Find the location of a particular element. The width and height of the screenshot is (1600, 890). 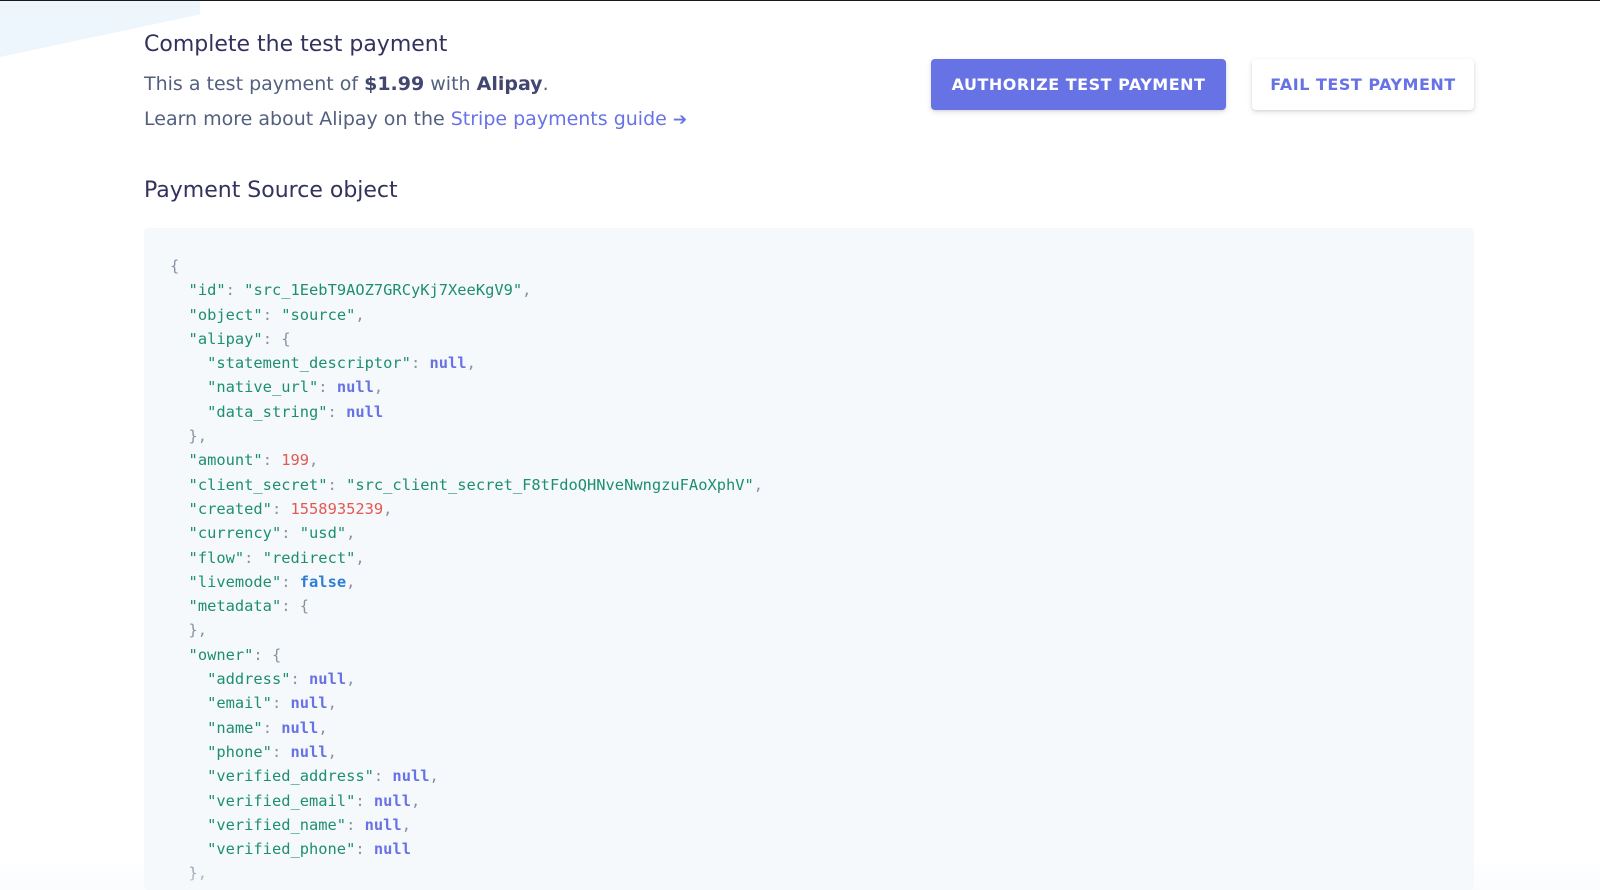

top-border is located at coordinates (800, 0).